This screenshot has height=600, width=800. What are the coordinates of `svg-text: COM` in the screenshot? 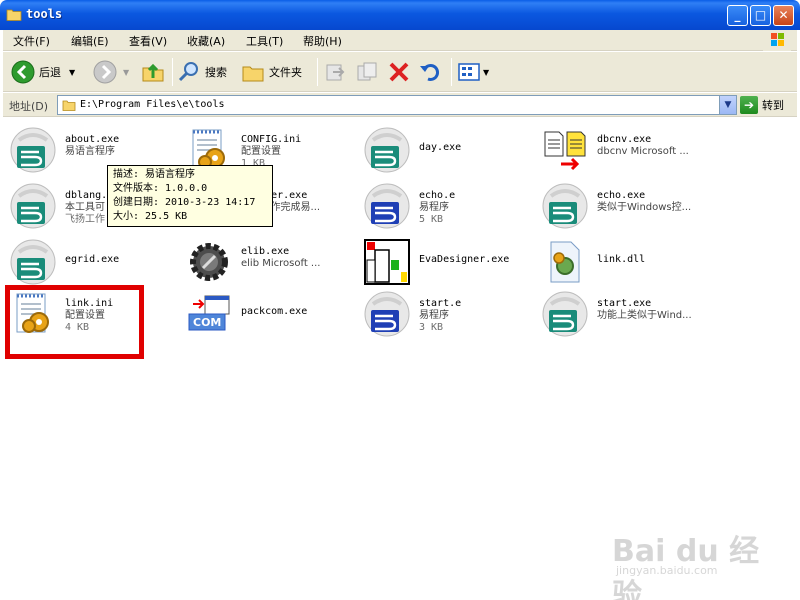 It's located at (207, 322).